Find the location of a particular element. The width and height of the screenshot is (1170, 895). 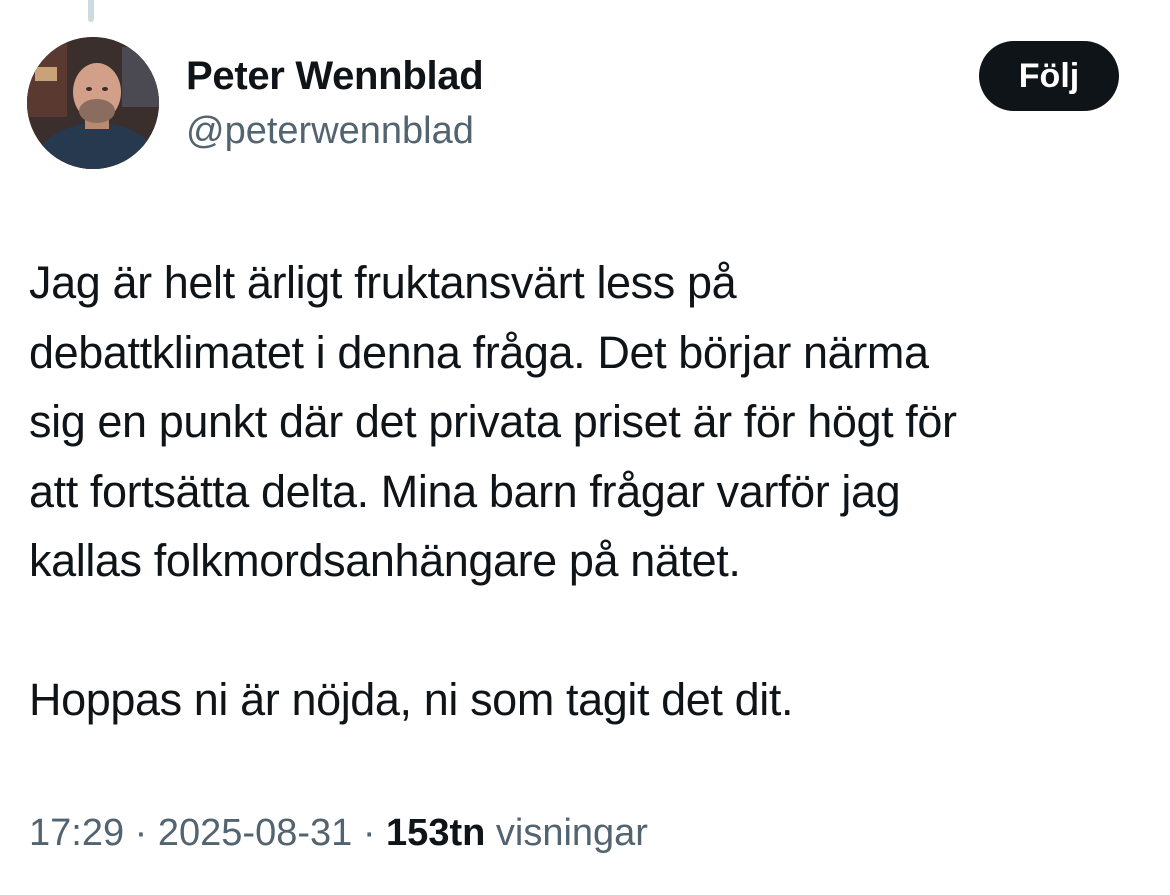

follow-button: Följ is located at coordinates (1049, 76).